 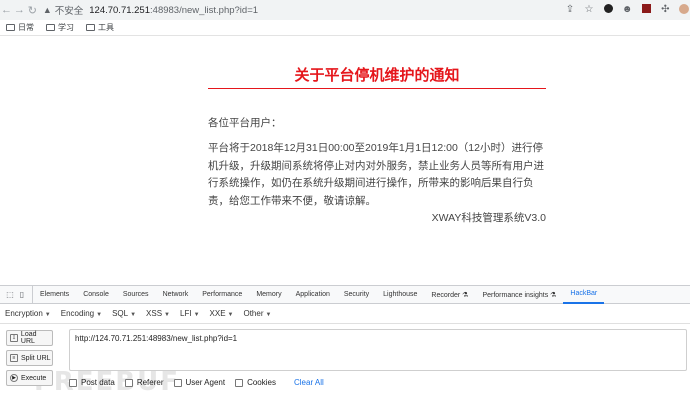 I want to click on bookmark-label: 日常, so click(x=26, y=27).